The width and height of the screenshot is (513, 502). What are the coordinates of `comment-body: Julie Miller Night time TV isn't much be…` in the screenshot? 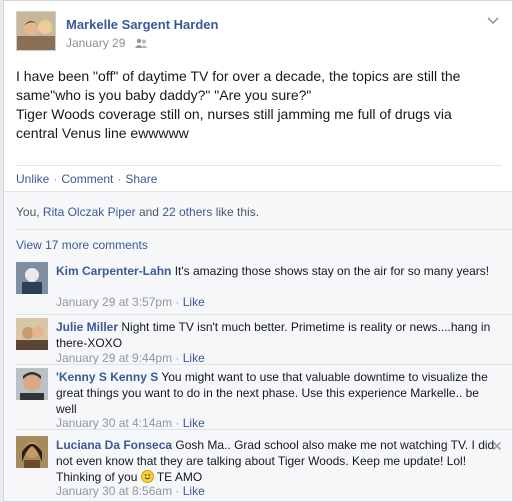 It's located at (276, 335).